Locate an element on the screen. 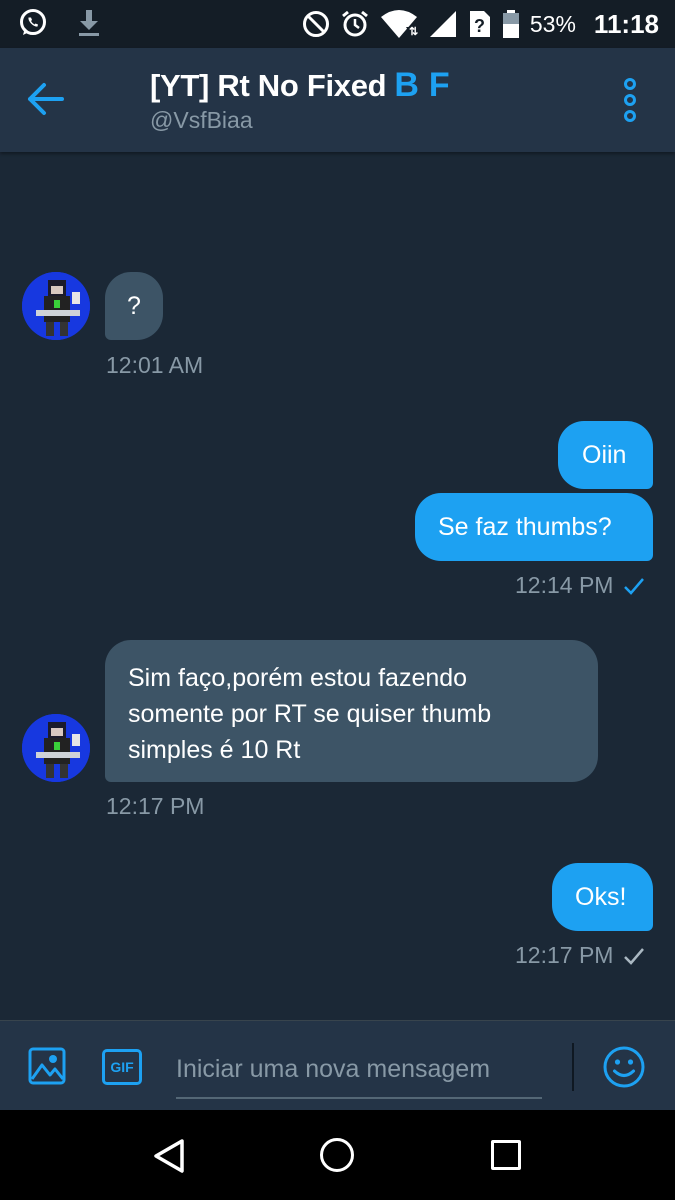 Image resolution: width=675 pixels, height=1200 pixels. gif-label: GIF is located at coordinates (122, 1067).